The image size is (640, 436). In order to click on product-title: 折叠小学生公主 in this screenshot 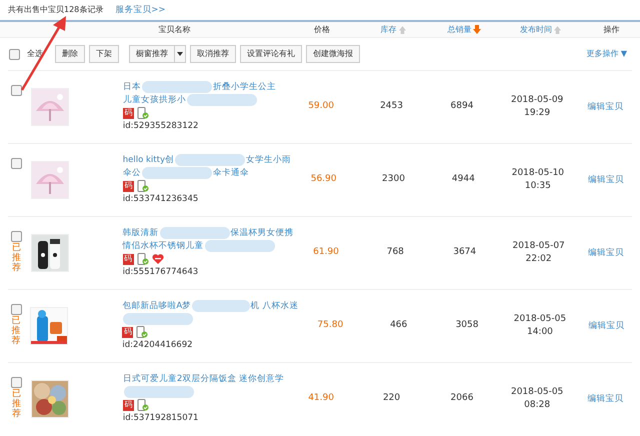, I will do `click(244, 87)`.